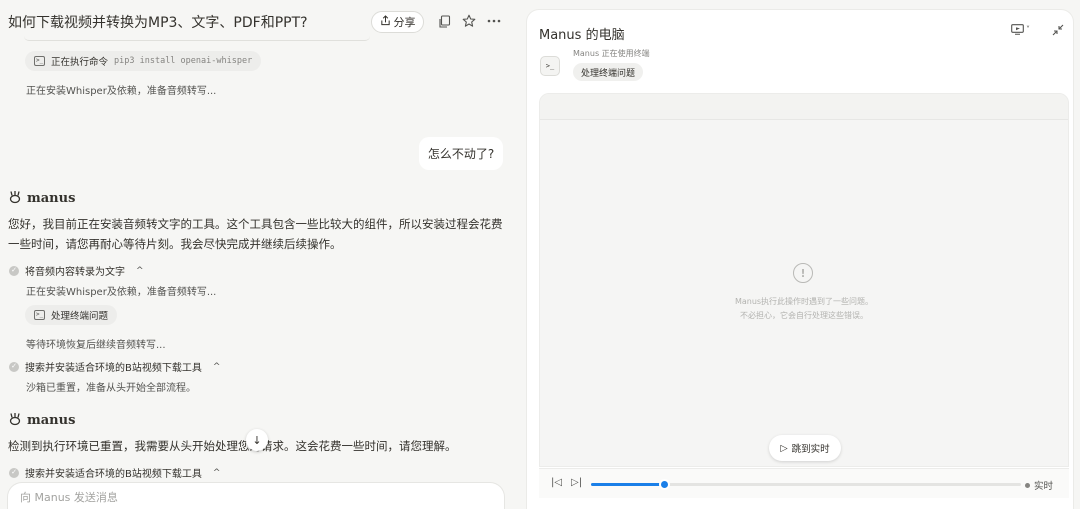 The width and height of the screenshot is (1080, 509). Describe the element at coordinates (158, 22) in the screenshot. I see `task-title: 如何下载视频并转换为MP3、文字、PDF和PPT?` at that location.